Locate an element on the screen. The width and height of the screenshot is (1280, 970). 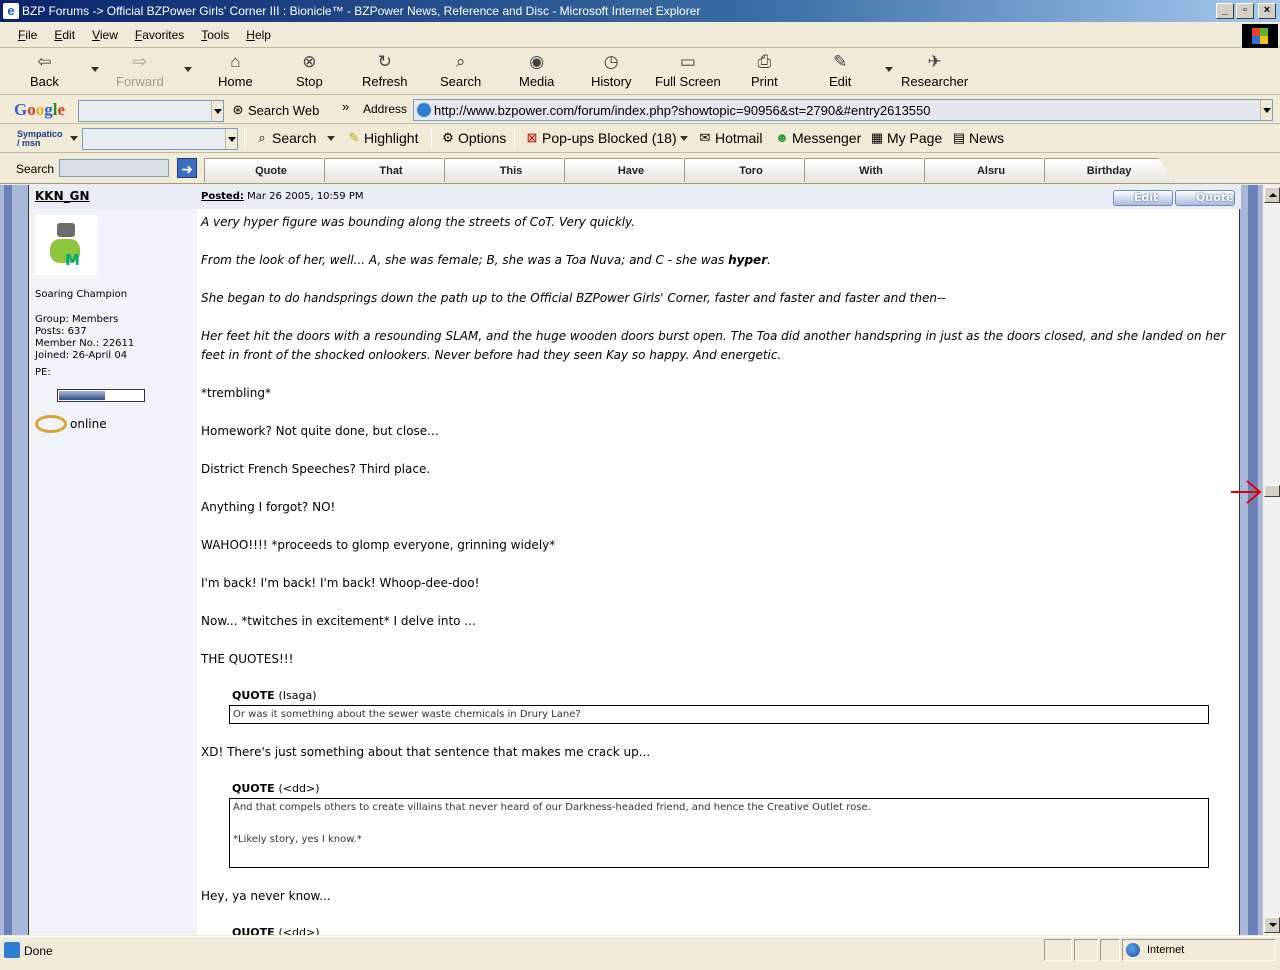
quote-source: (<dd>) is located at coordinates (299, 788).